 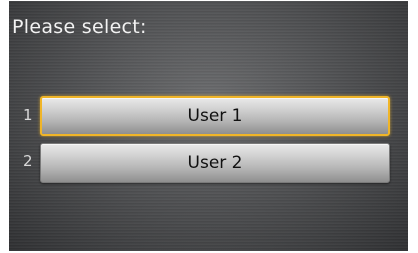 What do you see at coordinates (28, 115) in the screenshot?
I see `option-index-1: 1` at bounding box center [28, 115].